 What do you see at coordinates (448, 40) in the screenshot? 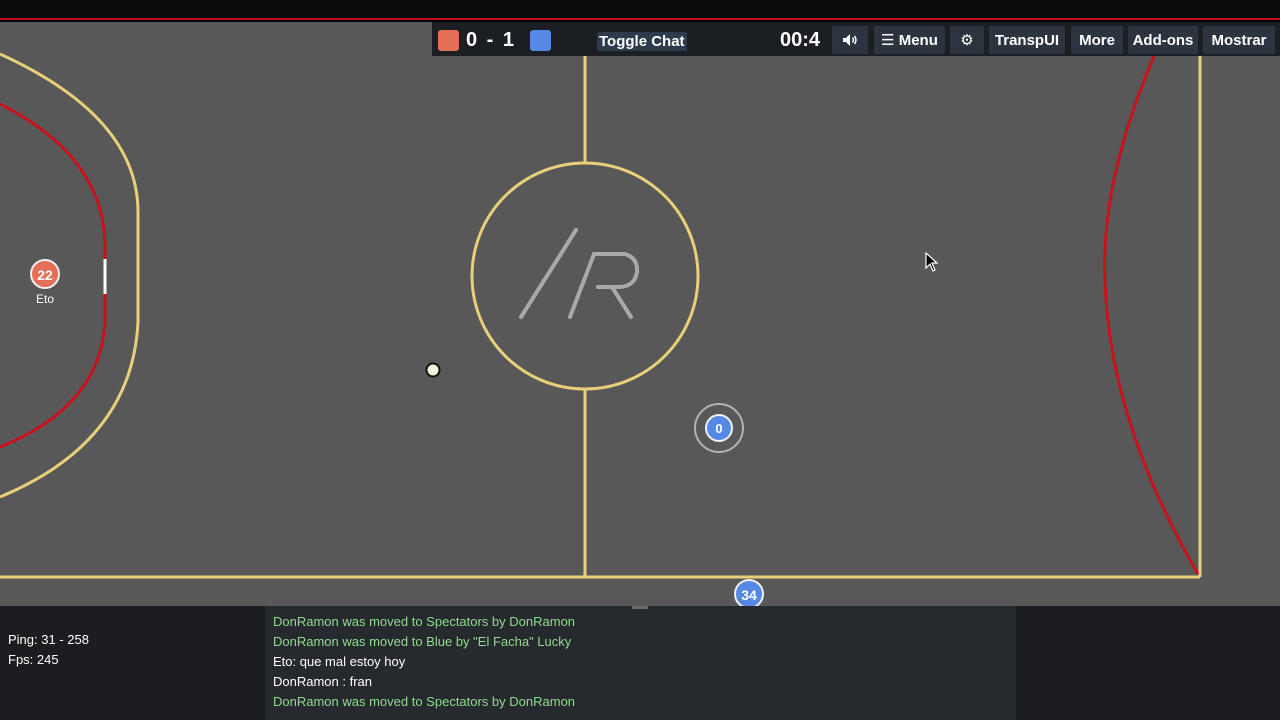
I see `red-team-indicator` at bounding box center [448, 40].